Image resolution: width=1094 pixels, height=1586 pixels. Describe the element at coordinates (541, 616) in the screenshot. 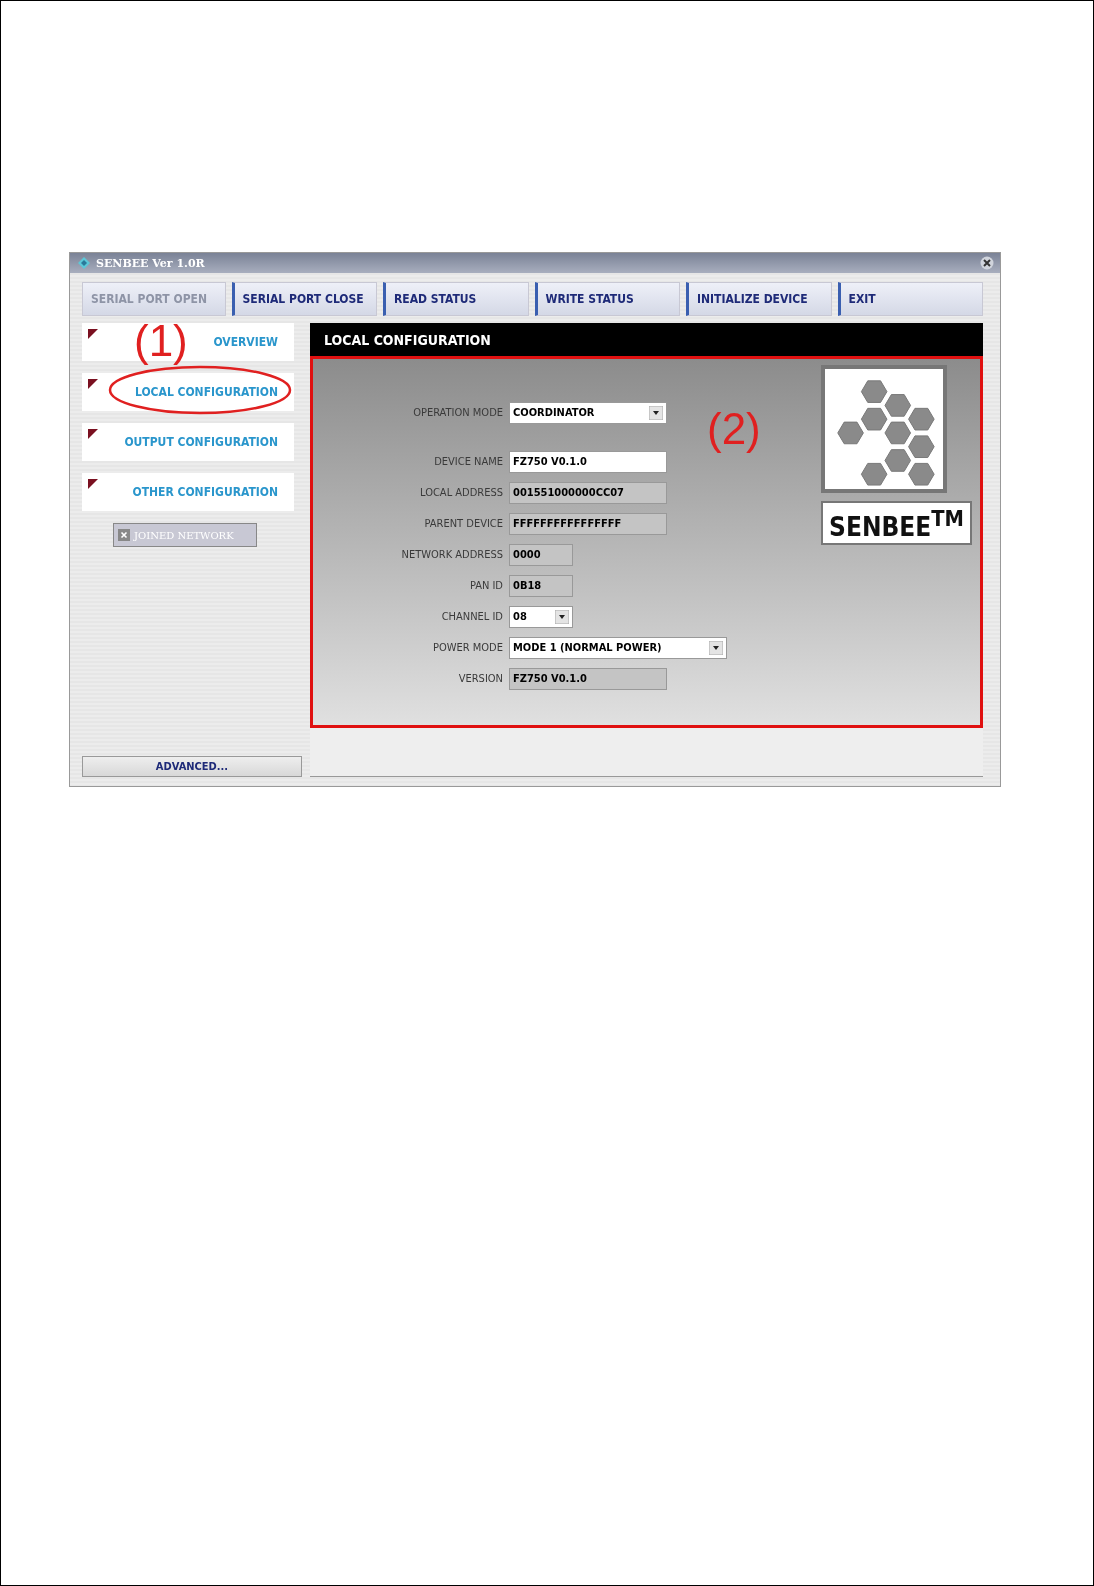

I see `dropdown: 08` at that location.